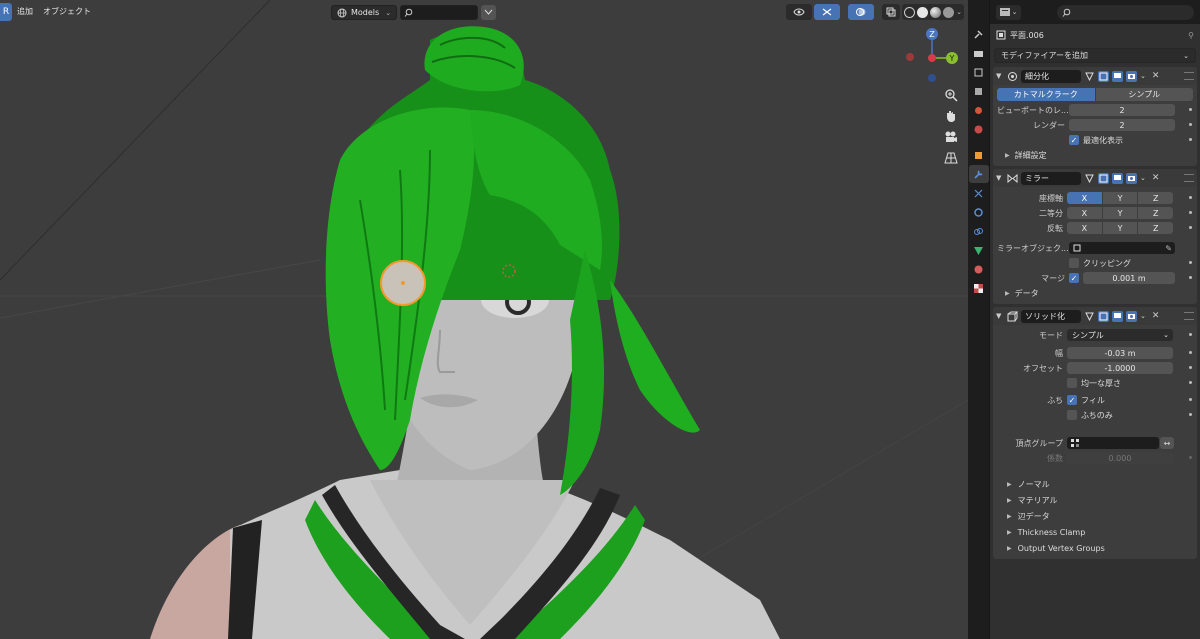 Image resolution: width=1200 pixels, height=639 pixels. What do you see at coordinates (1122, 248) in the screenshot?
I see `mirror-object-field: ✎` at bounding box center [1122, 248].